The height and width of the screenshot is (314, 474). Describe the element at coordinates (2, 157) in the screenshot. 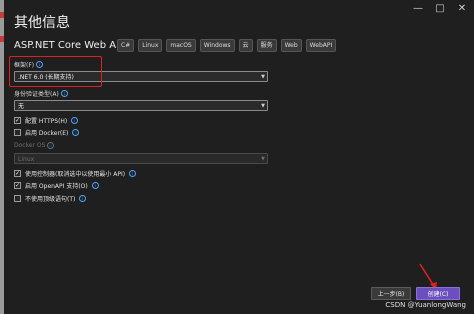

I see `left-edge-strip` at that location.